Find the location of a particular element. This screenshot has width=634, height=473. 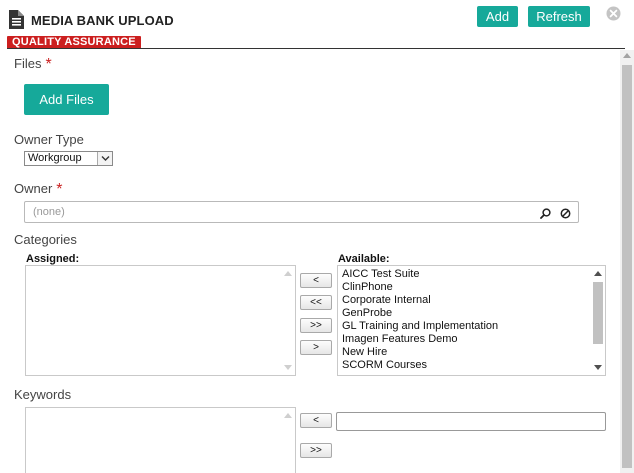

keyword-input is located at coordinates (471, 421).